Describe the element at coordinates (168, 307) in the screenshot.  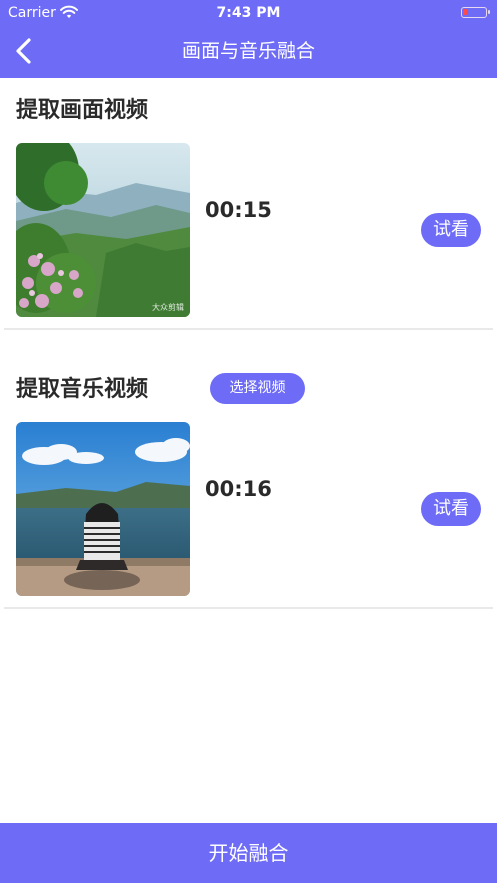
I see `watermark-text: 大众剪辑` at that location.